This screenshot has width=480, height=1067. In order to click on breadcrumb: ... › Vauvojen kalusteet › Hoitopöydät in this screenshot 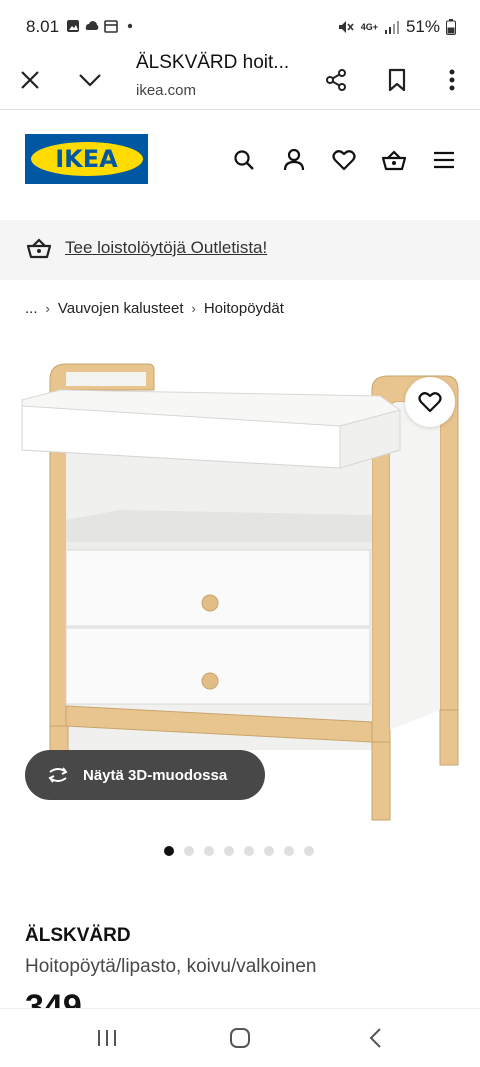, I will do `click(154, 308)`.